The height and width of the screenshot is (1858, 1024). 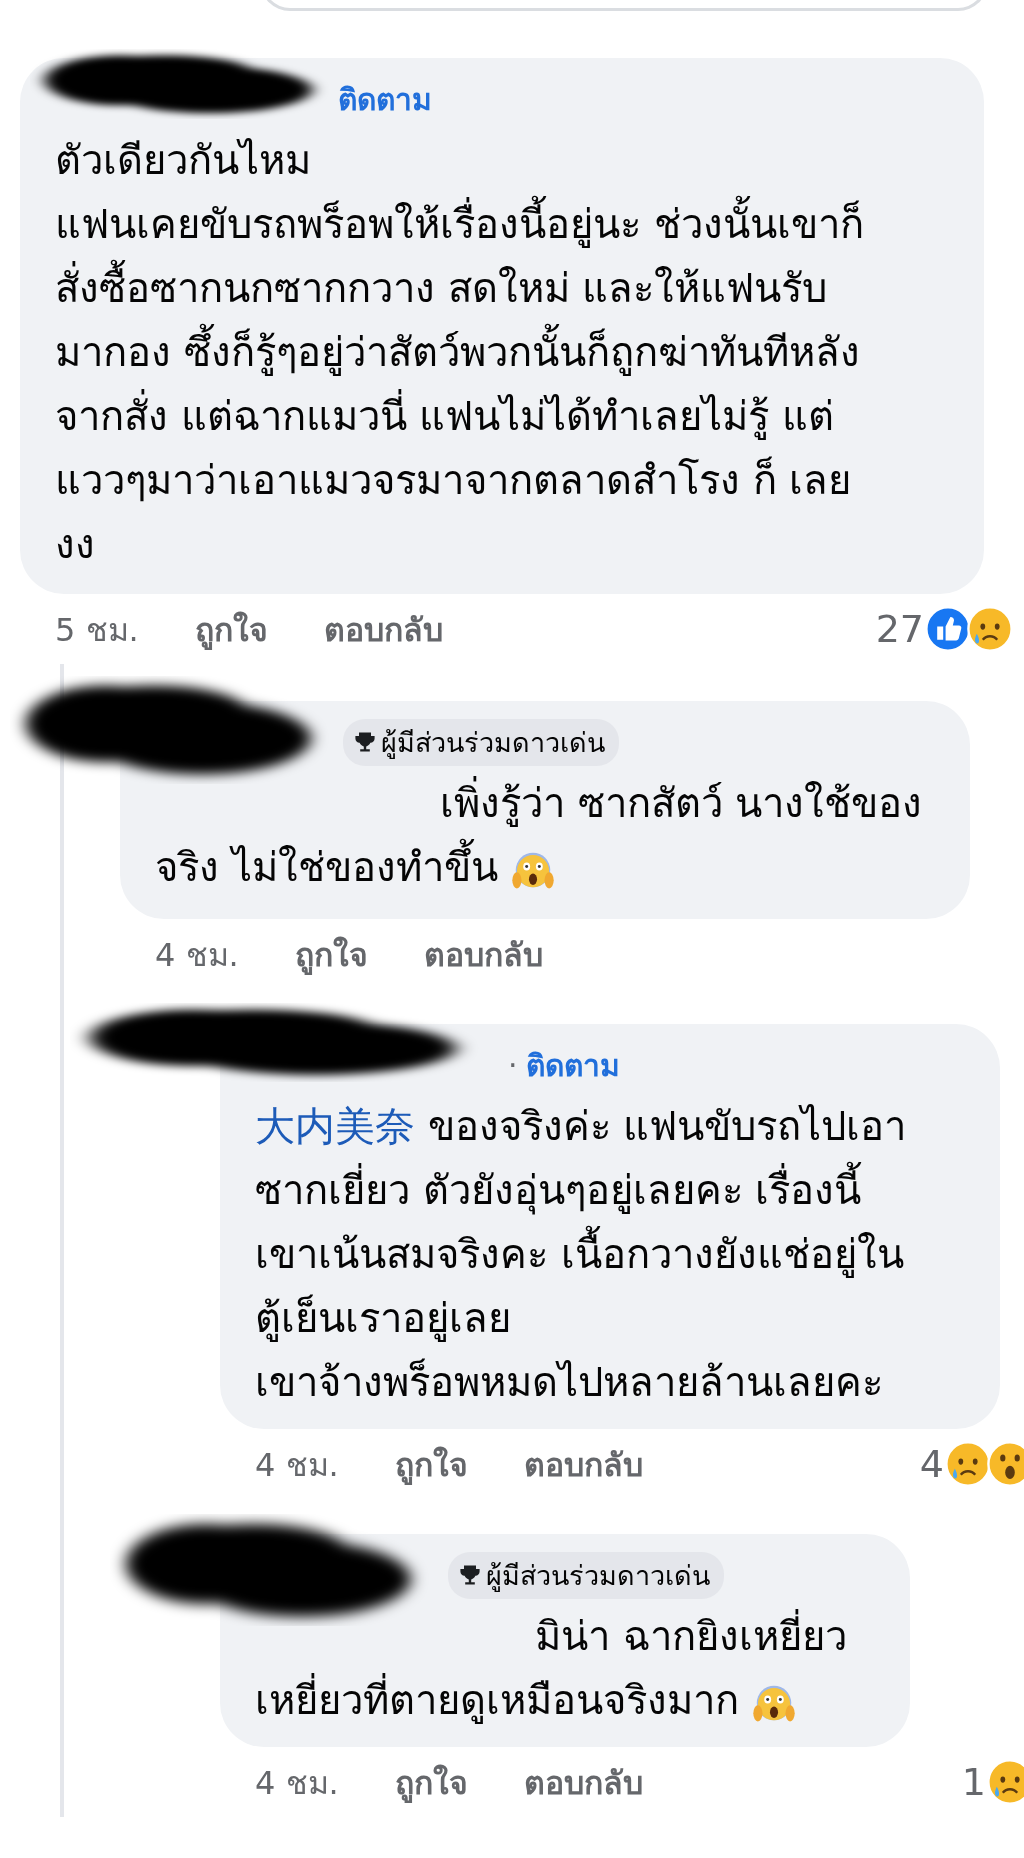 What do you see at coordinates (931, 1464) in the screenshot?
I see `reaction-count: 4` at bounding box center [931, 1464].